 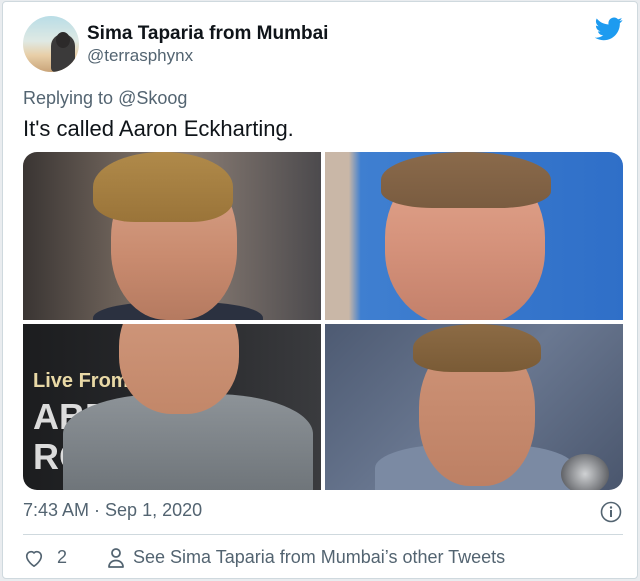 I want to click on replying-to-prefix: Replying to, so click(x=68, y=98).